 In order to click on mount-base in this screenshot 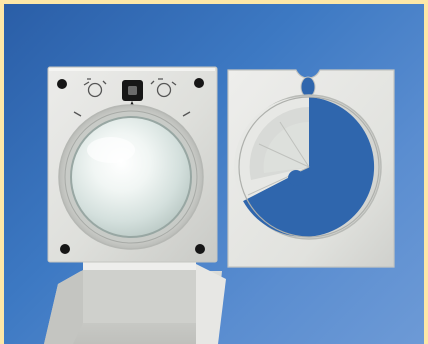, I will do `click(135, 302)`.